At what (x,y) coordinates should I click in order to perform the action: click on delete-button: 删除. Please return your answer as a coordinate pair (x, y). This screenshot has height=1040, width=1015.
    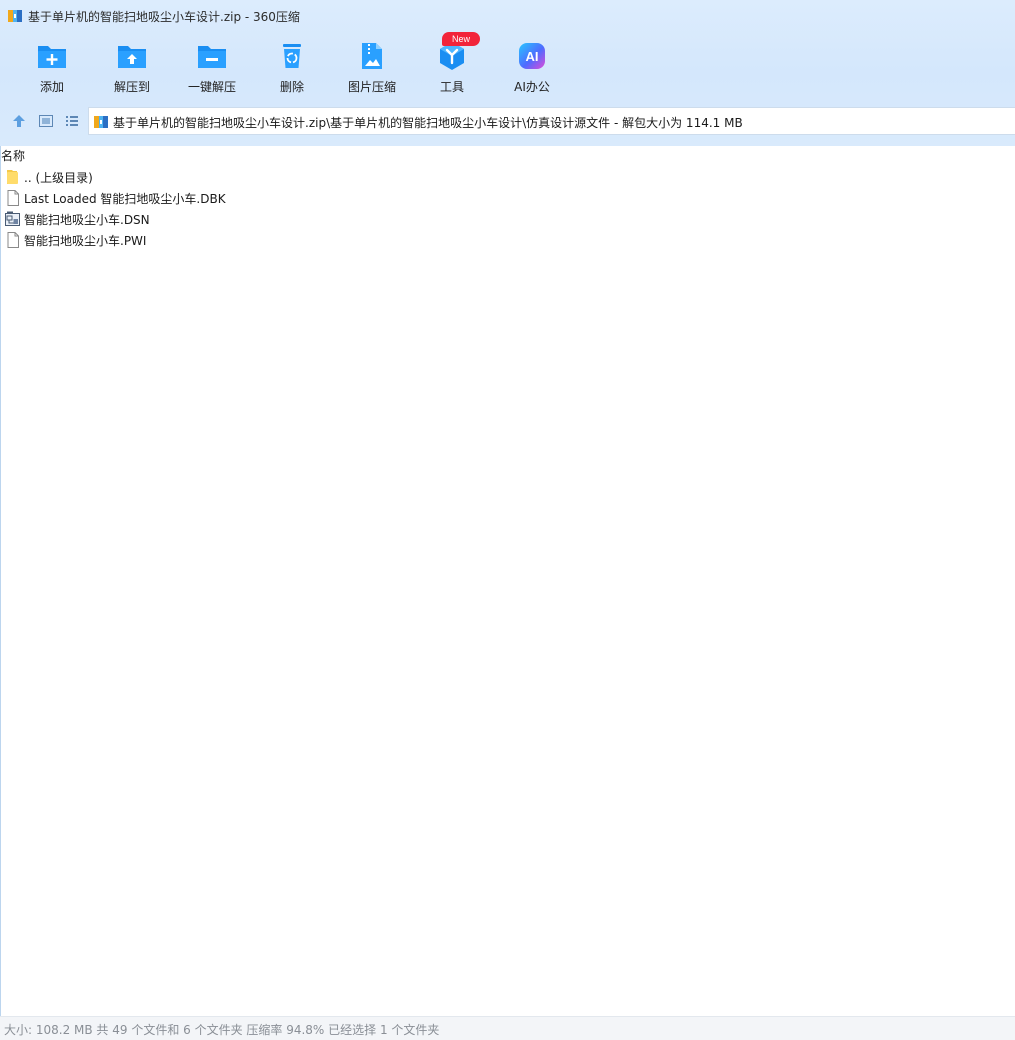
    Looking at the image, I should click on (292, 67).